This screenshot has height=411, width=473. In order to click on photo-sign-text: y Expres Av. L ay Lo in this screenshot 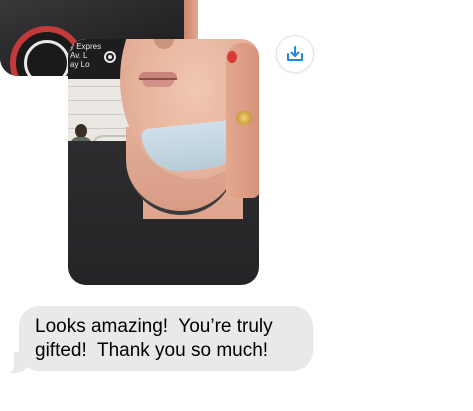, I will do `click(86, 55)`.